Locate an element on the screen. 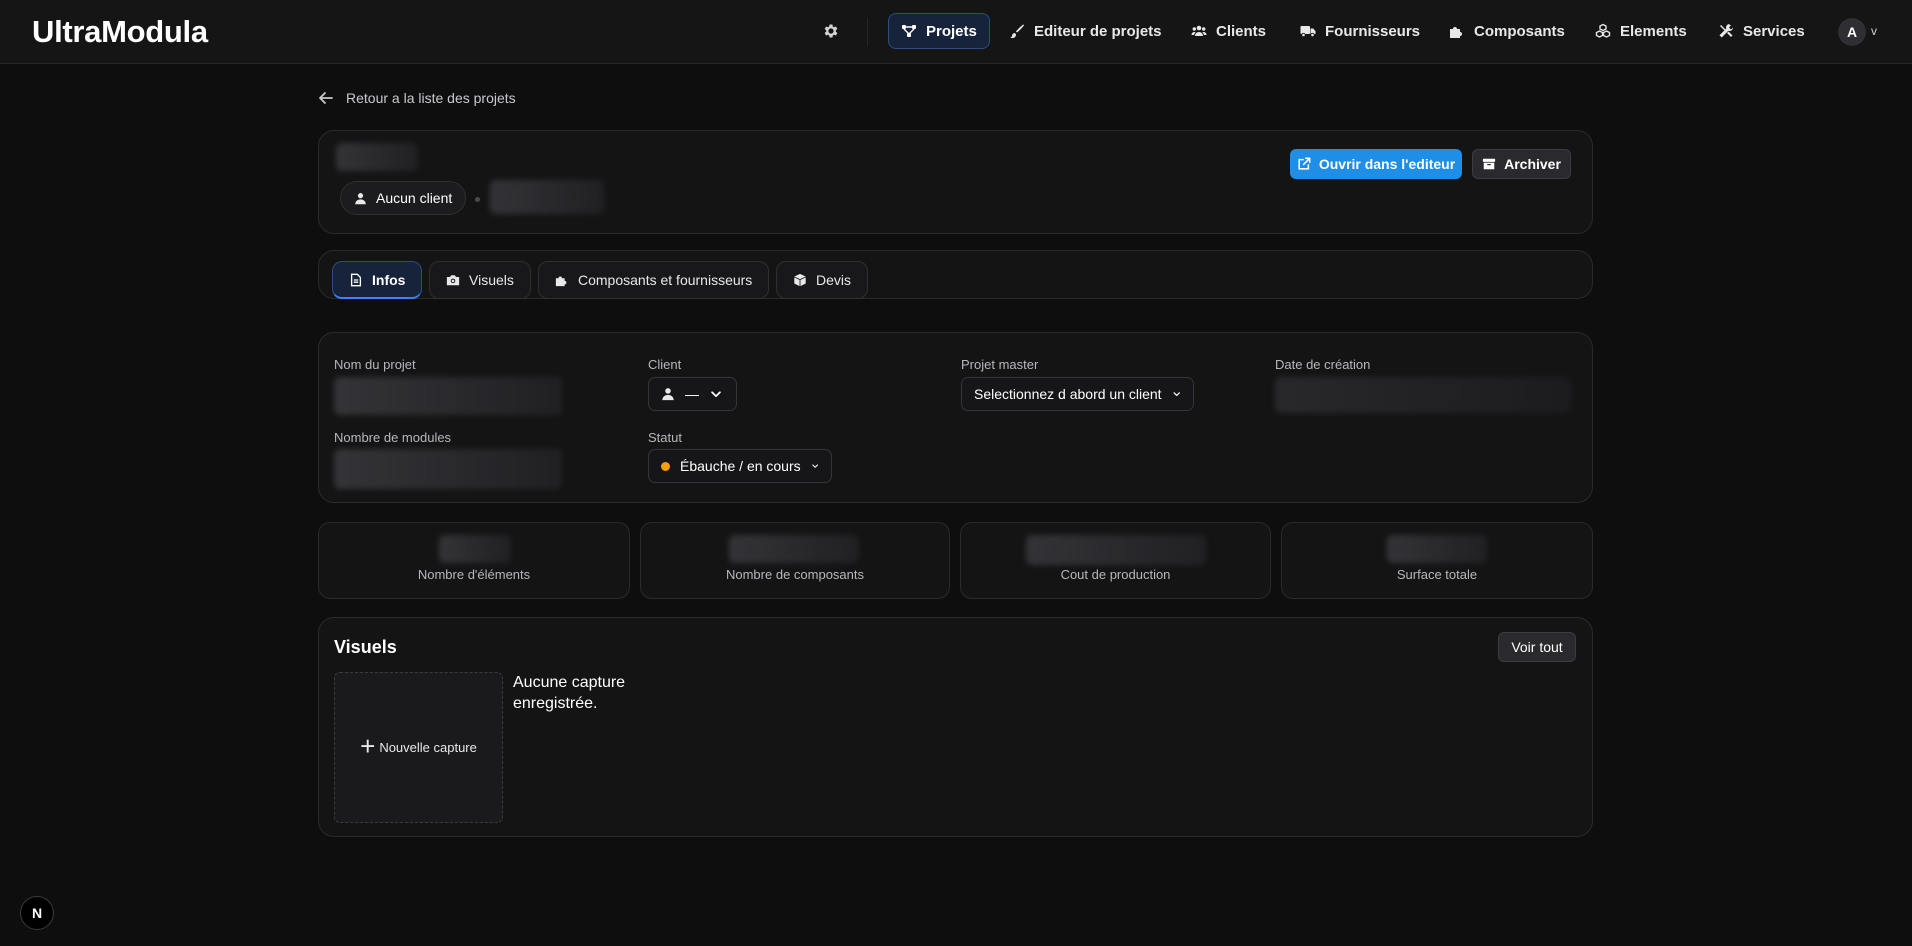 The image size is (1912, 946). stat-card-composants: Nombre de composants is located at coordinates (795, 560).